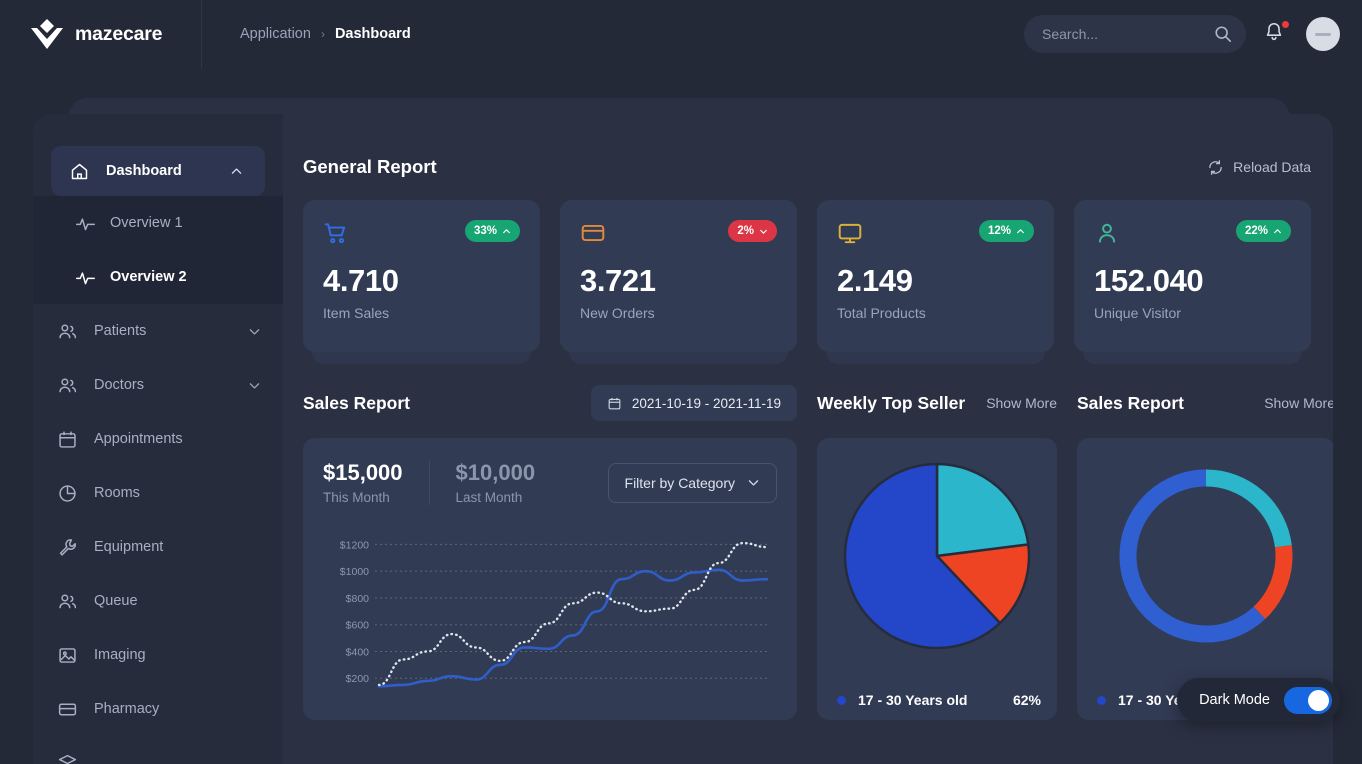 This screenshot has width=1362, height=764. Describe the element at coordinates (935, 276) in the screenshot. I see `stat-card-total-products: 12% 2.149 Total Products` at that location.